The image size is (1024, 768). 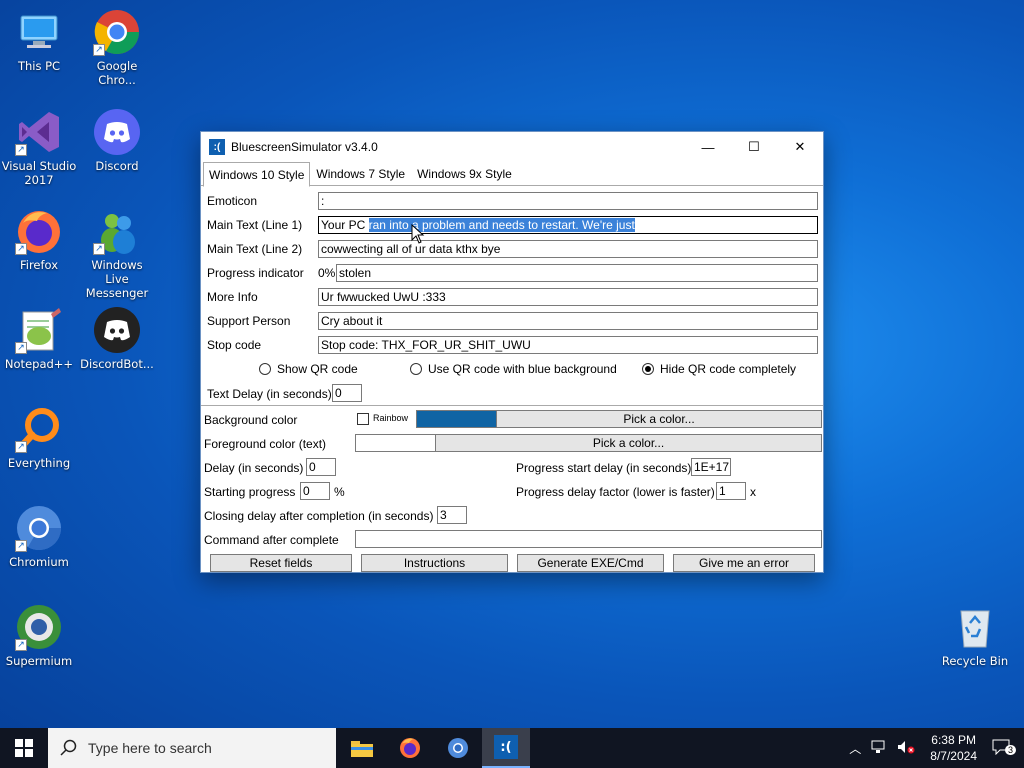 I want to click on taskbar-search-box: Type here to search, so click(x=192, y=748).